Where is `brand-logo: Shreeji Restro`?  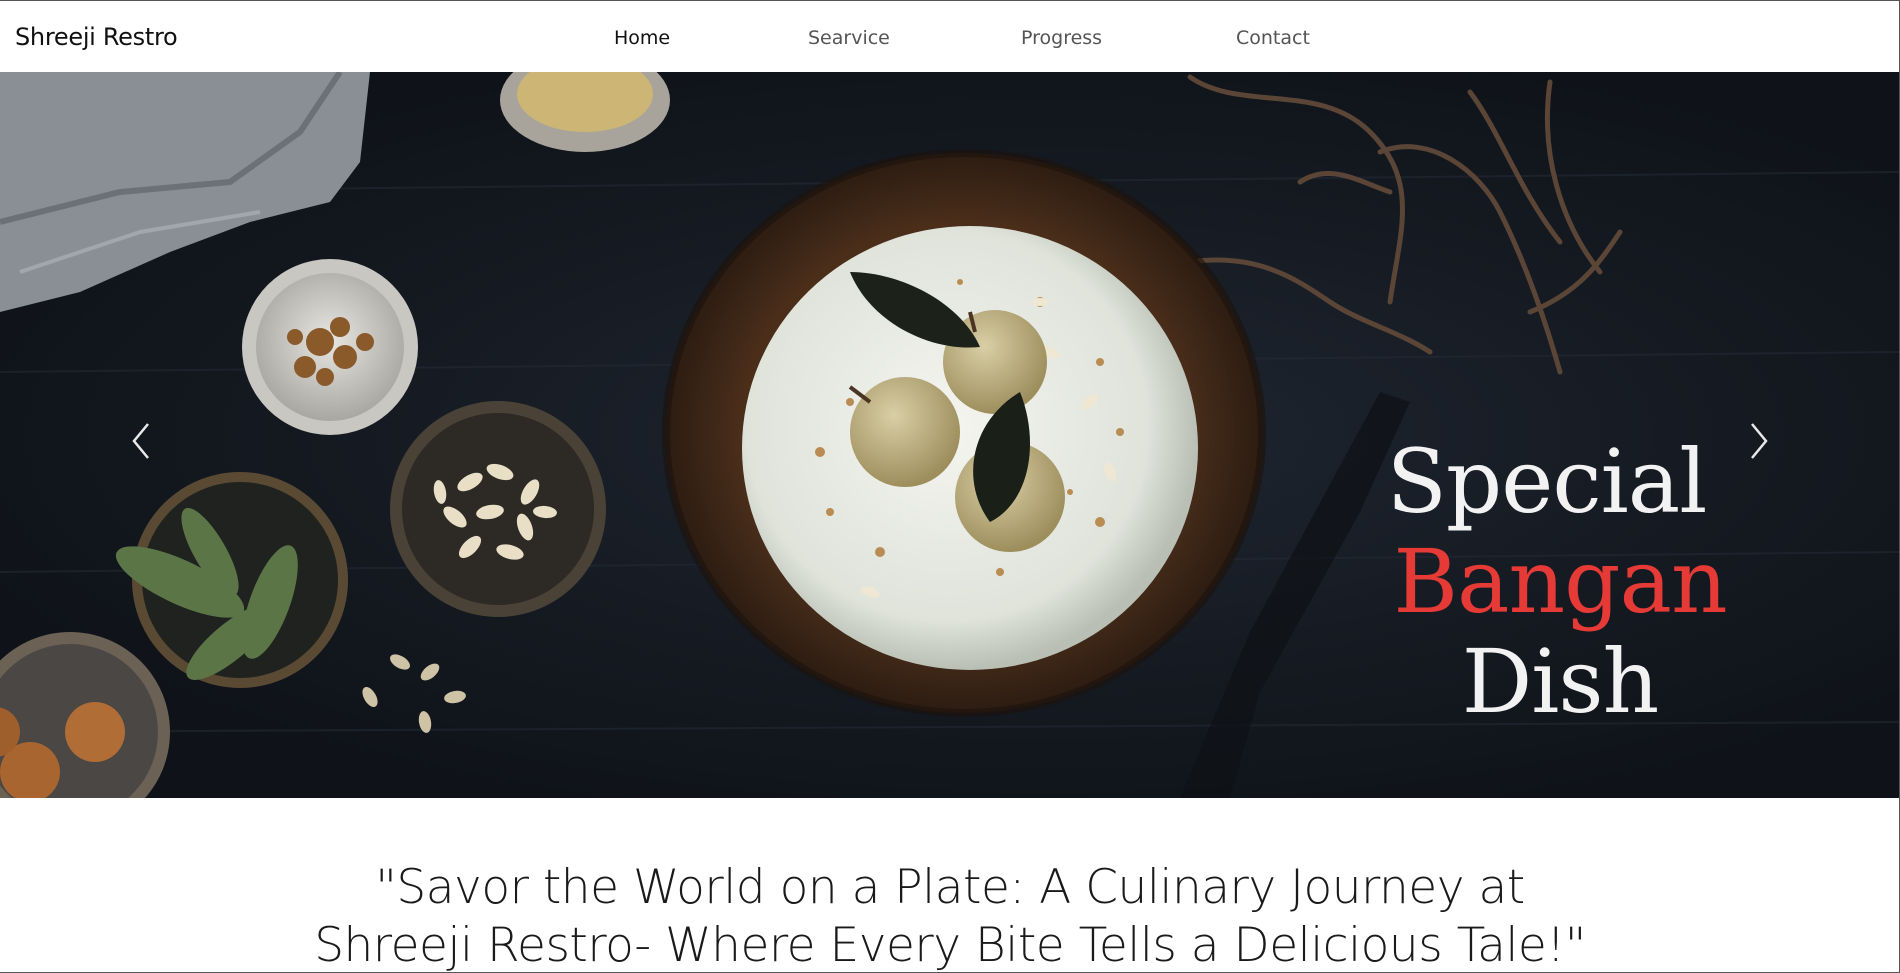
brand-logo: Shreeji Restro is located at coordinates (96, 37).